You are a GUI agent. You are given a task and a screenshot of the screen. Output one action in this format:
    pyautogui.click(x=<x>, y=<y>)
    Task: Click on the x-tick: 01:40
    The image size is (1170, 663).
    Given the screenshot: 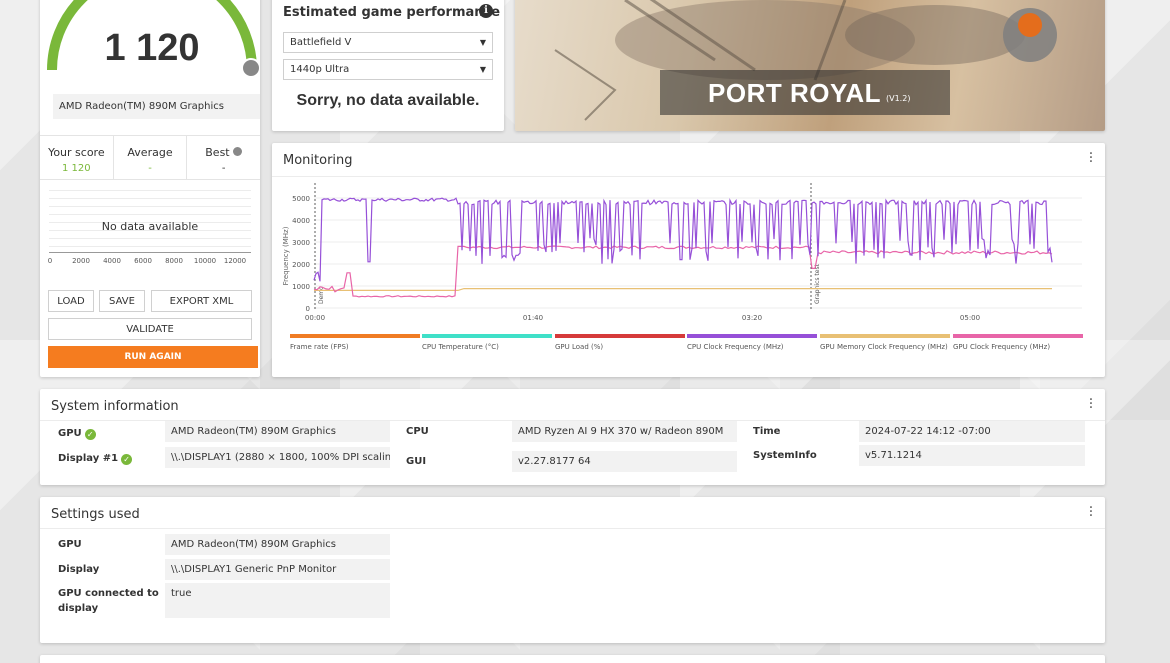 What is the action you would take?
    pyautogui.click(x=533, y=318)
    